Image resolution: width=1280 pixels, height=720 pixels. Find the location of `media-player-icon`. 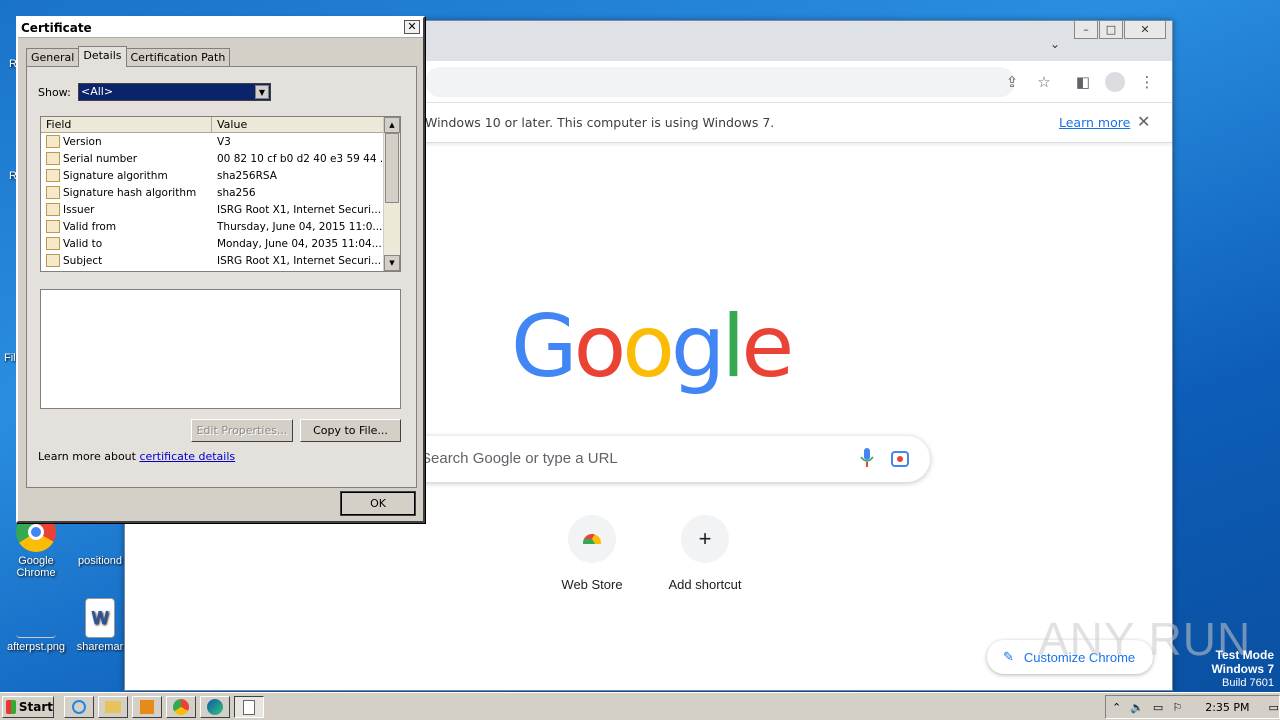

media-player-icon is located at coordinates (147, 707).